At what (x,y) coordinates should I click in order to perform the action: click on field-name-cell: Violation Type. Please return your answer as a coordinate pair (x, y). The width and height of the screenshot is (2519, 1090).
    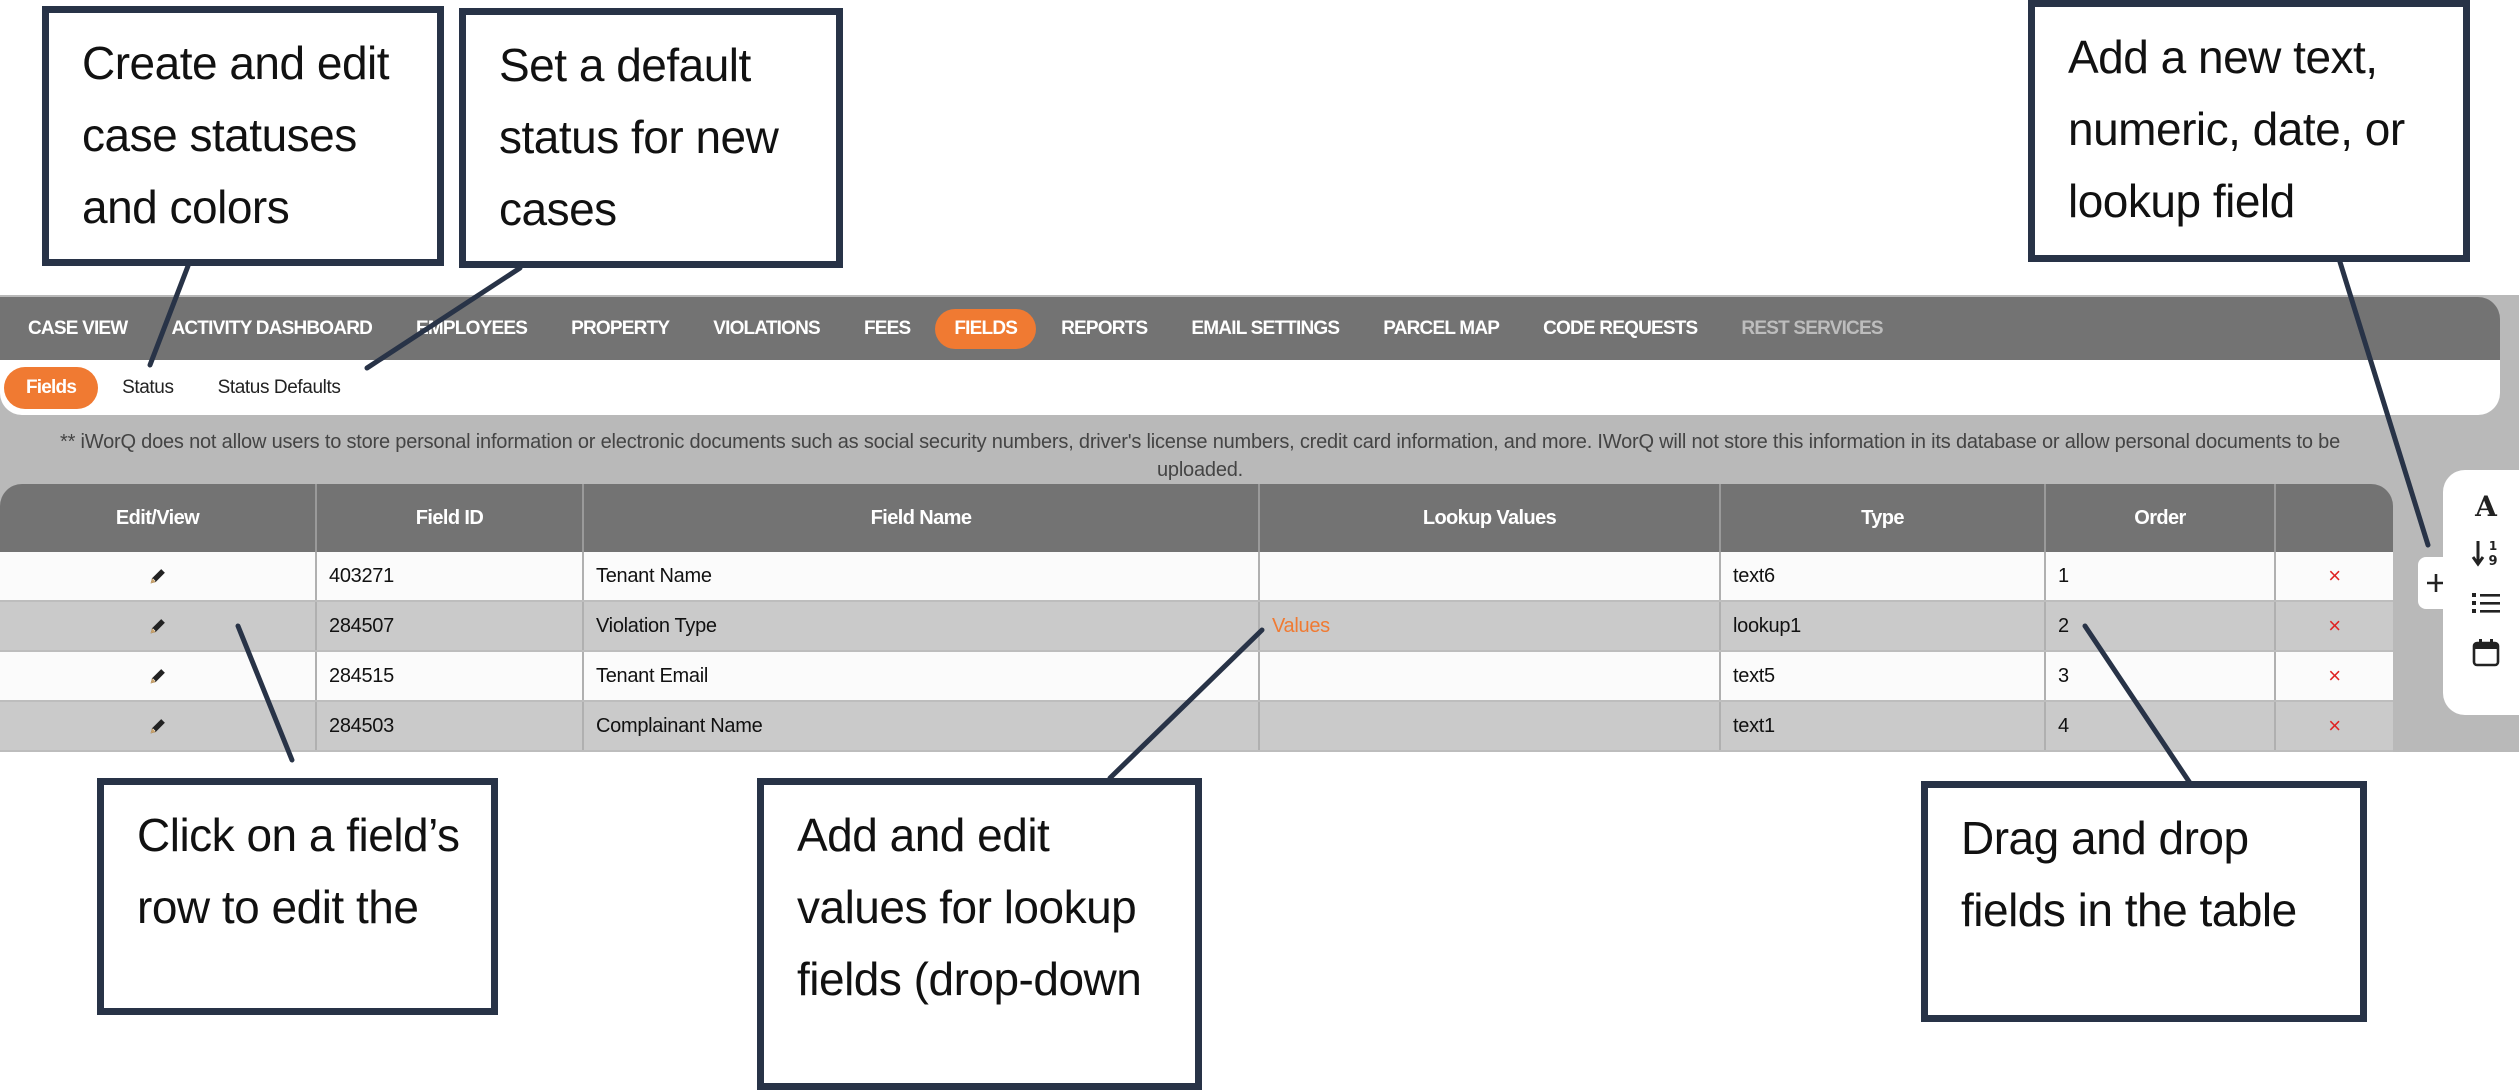
    Looking at the image, I should click on (921, 626).